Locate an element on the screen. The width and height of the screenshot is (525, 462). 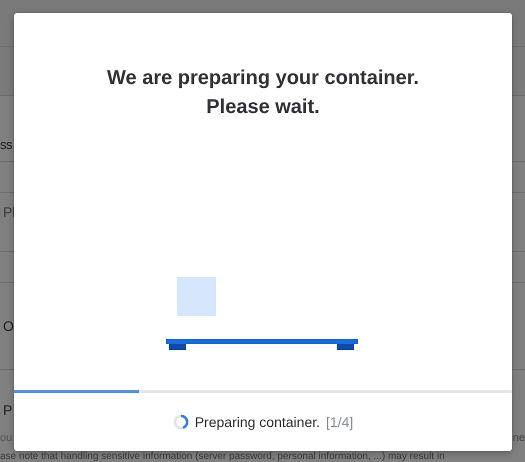
note-text: ase note that handling sensitive information (server password, personal information, ...) may result in is located at coordinates (222, 456).